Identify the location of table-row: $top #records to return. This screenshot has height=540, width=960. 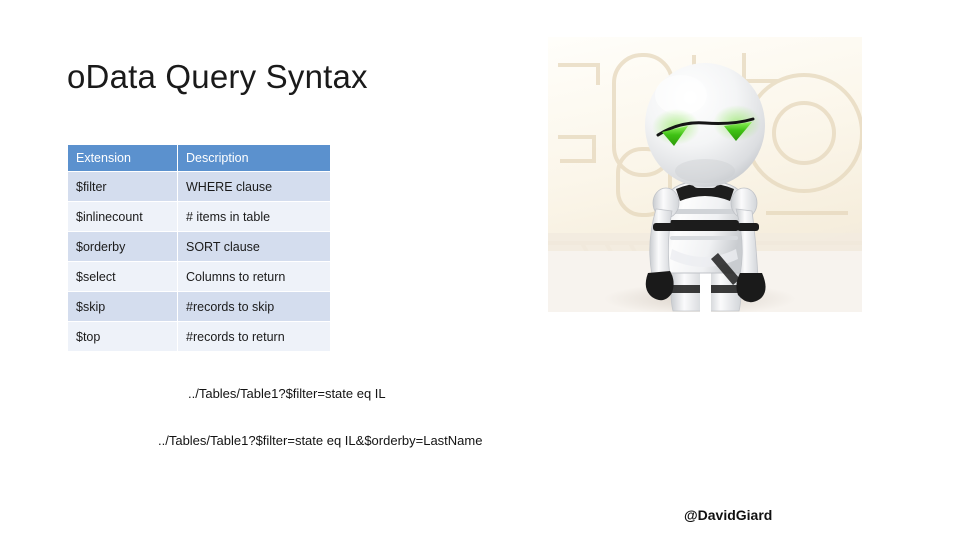
(199, 337).